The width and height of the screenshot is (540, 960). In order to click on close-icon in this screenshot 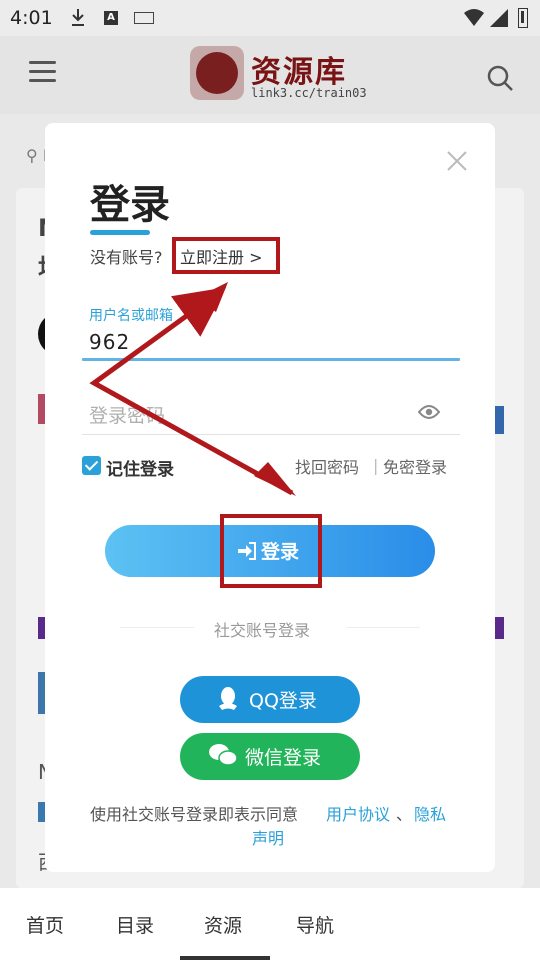, I will do `click(457, 161)`.